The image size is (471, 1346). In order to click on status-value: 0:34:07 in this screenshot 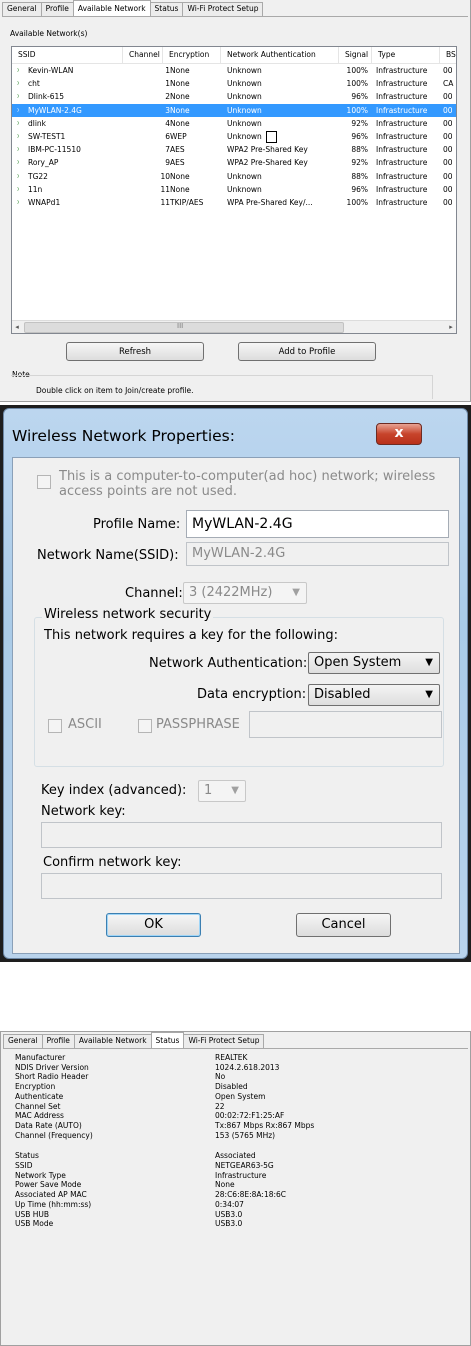, I will do `click(229, 1204)`.